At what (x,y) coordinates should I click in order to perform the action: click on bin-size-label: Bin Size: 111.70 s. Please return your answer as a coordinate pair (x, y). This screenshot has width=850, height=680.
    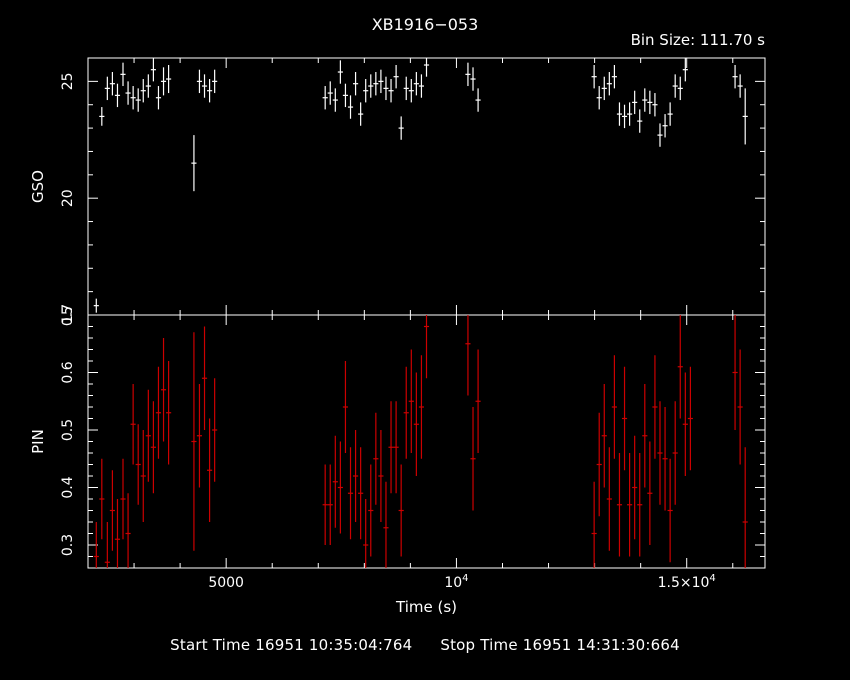
    Looking at the image, I should click on (698, 40).